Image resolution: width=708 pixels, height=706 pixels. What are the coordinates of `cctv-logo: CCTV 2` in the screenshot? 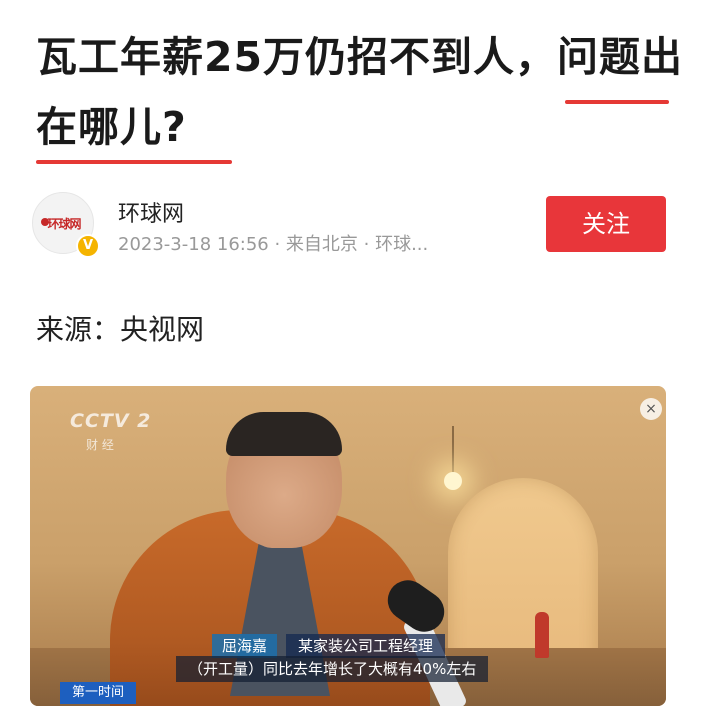 It's located at (111, 421).